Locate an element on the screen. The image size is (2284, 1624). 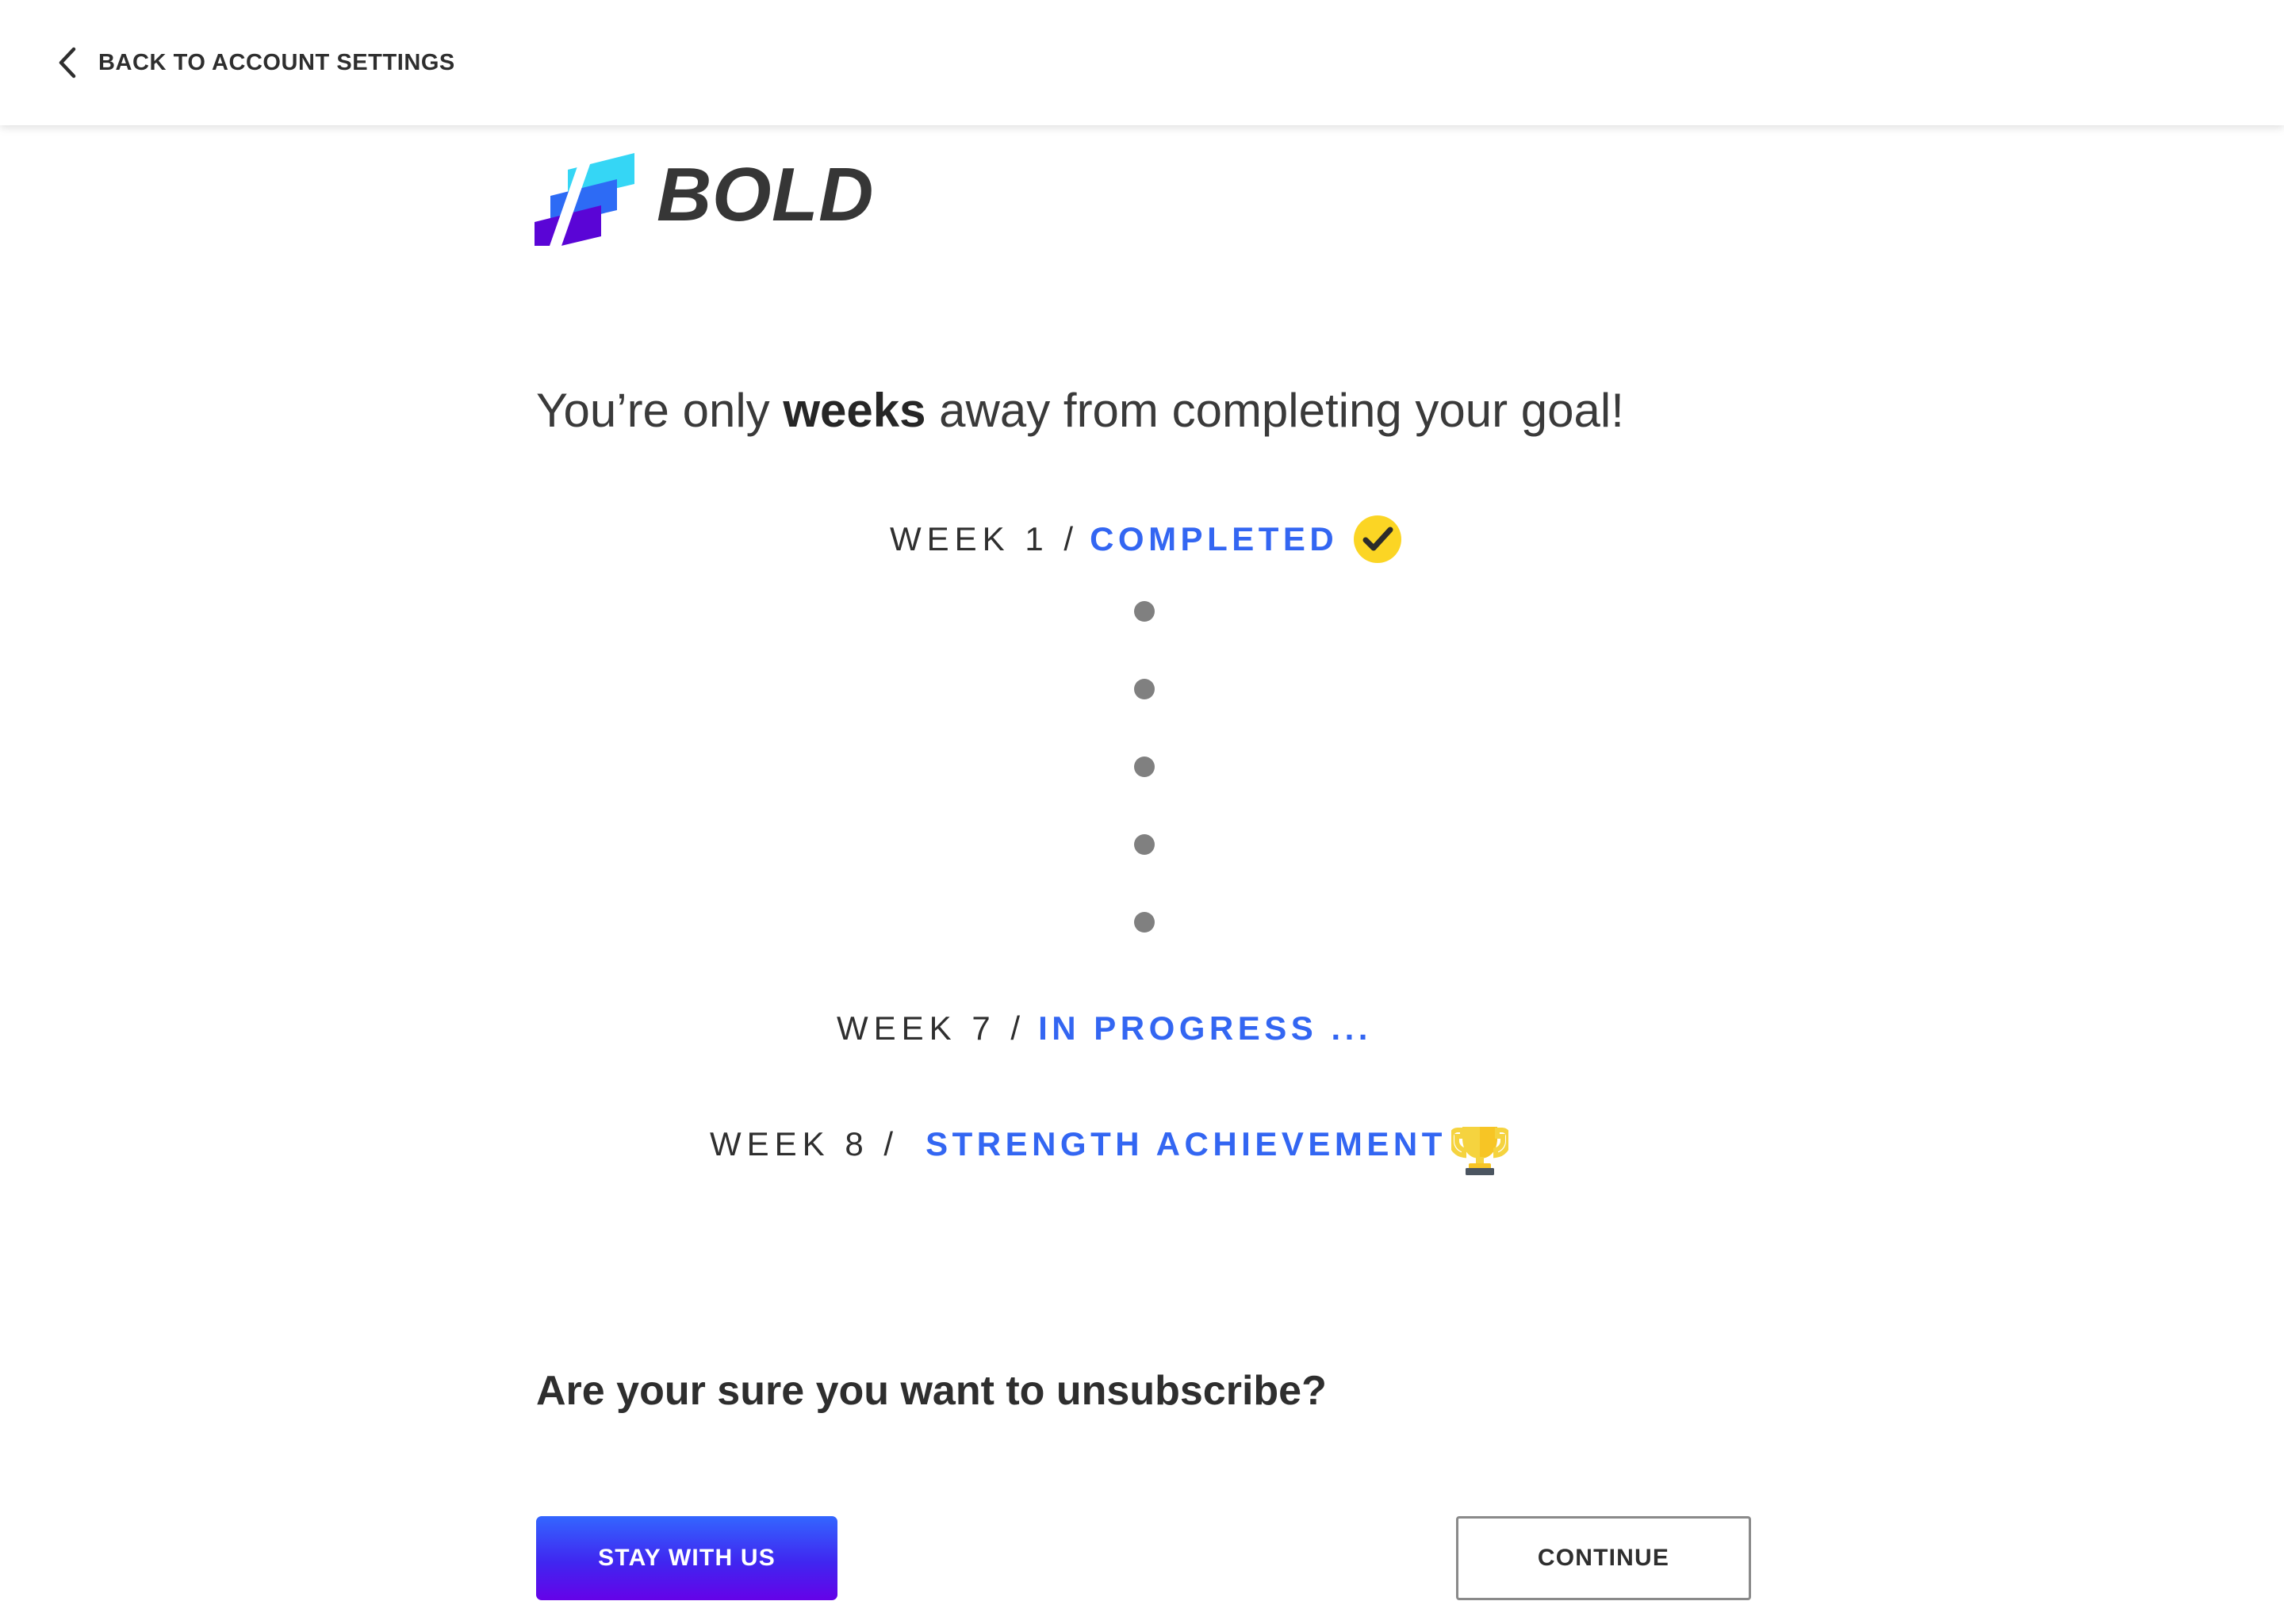
week-7-label: WEEK 7 / is located at coordinates (931, 1028).